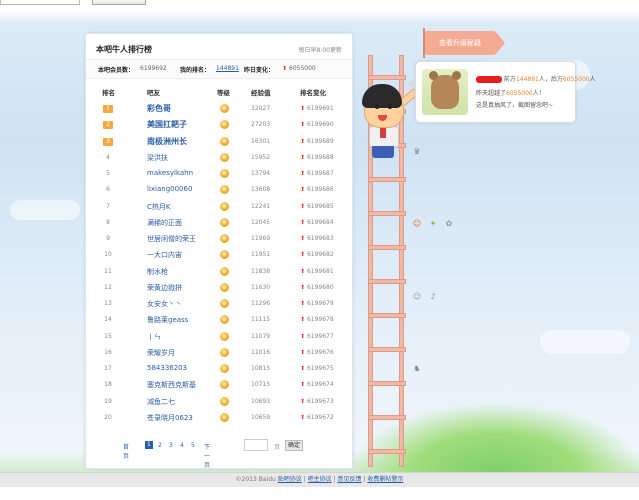 This screenshot has height=500, width=639. What do you see at coordinates (161, 353) in the screenshot?
I see `user-name-link: 荣耀岁月` at bounding box center [161, 353].